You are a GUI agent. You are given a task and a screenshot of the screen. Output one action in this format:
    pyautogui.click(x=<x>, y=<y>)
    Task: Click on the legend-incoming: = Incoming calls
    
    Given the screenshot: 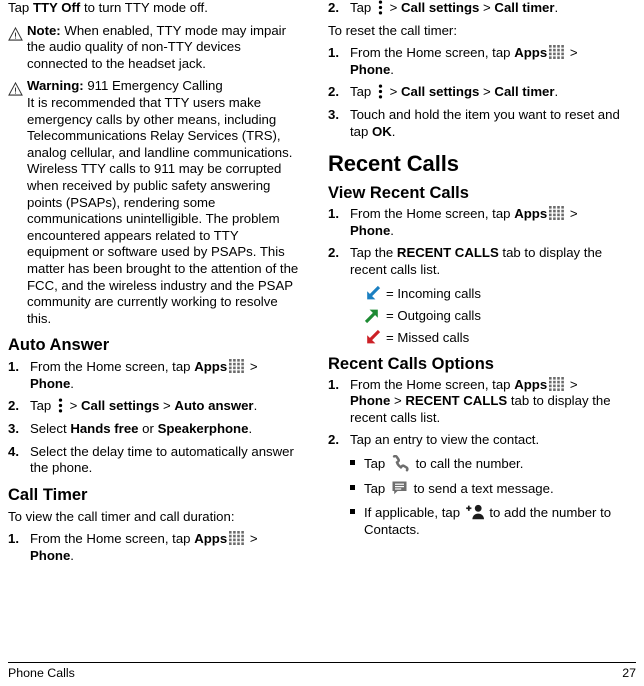 What is the action you would take?
    pyautogui.click(x=474, y=294)
    